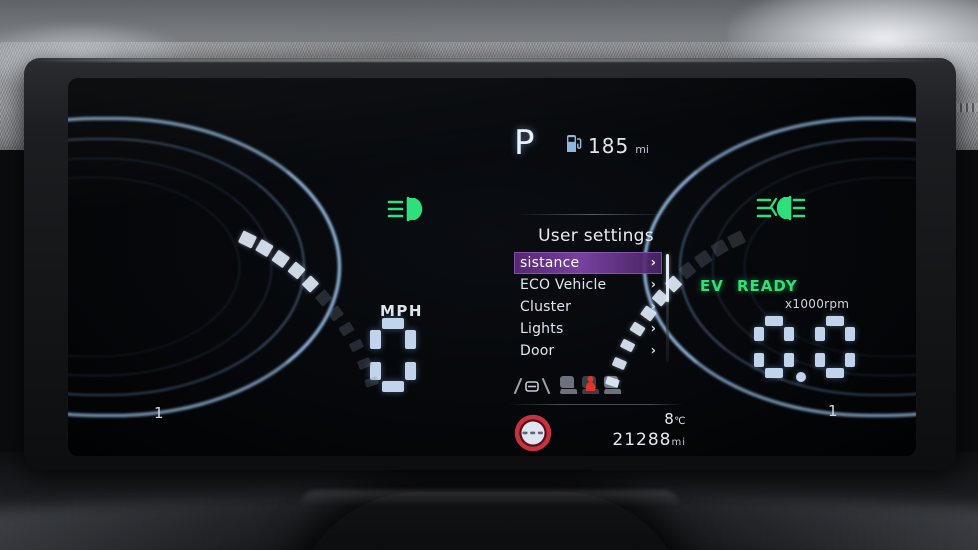 The width and height of the screenshot is (978, 550). Describe the element at coordinates (490, 498) in the screenshot. I see `steering-column-highlight` at that location.